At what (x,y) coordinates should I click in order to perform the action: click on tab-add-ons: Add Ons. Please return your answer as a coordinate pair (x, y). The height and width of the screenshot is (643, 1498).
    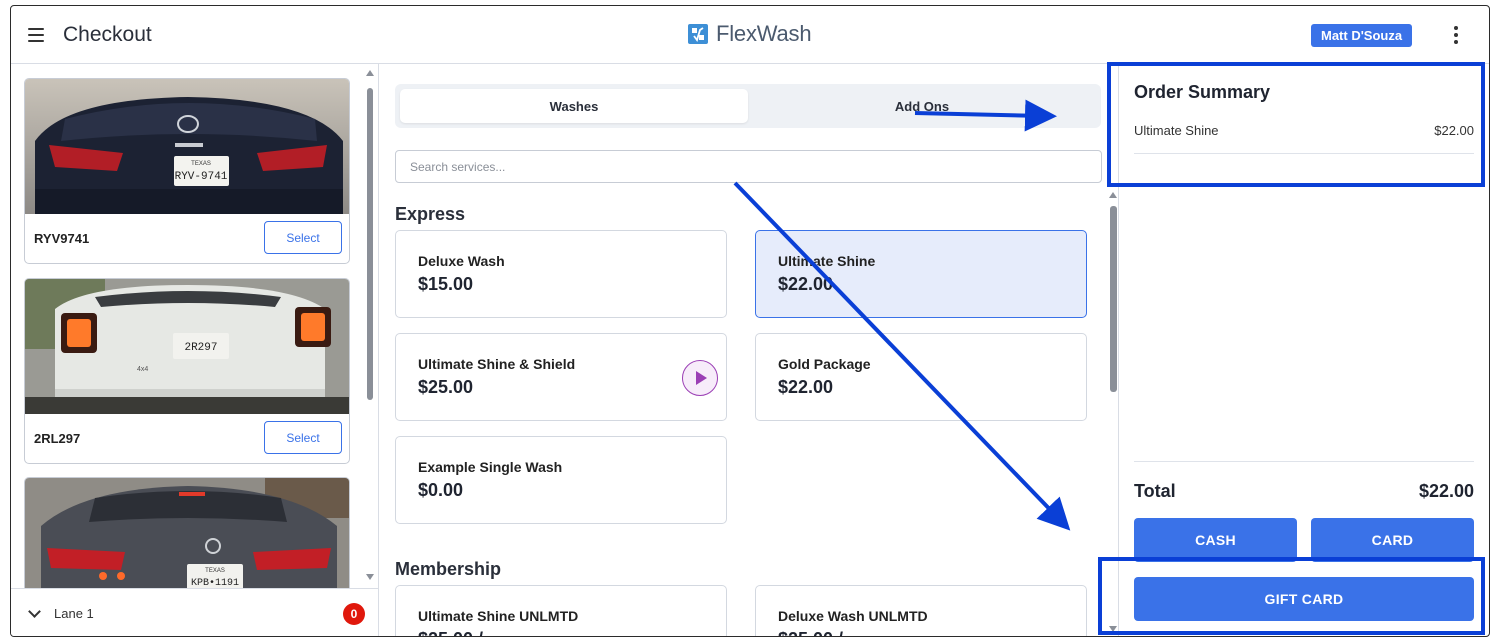
    Looking at the image, I should click on (922, 106).